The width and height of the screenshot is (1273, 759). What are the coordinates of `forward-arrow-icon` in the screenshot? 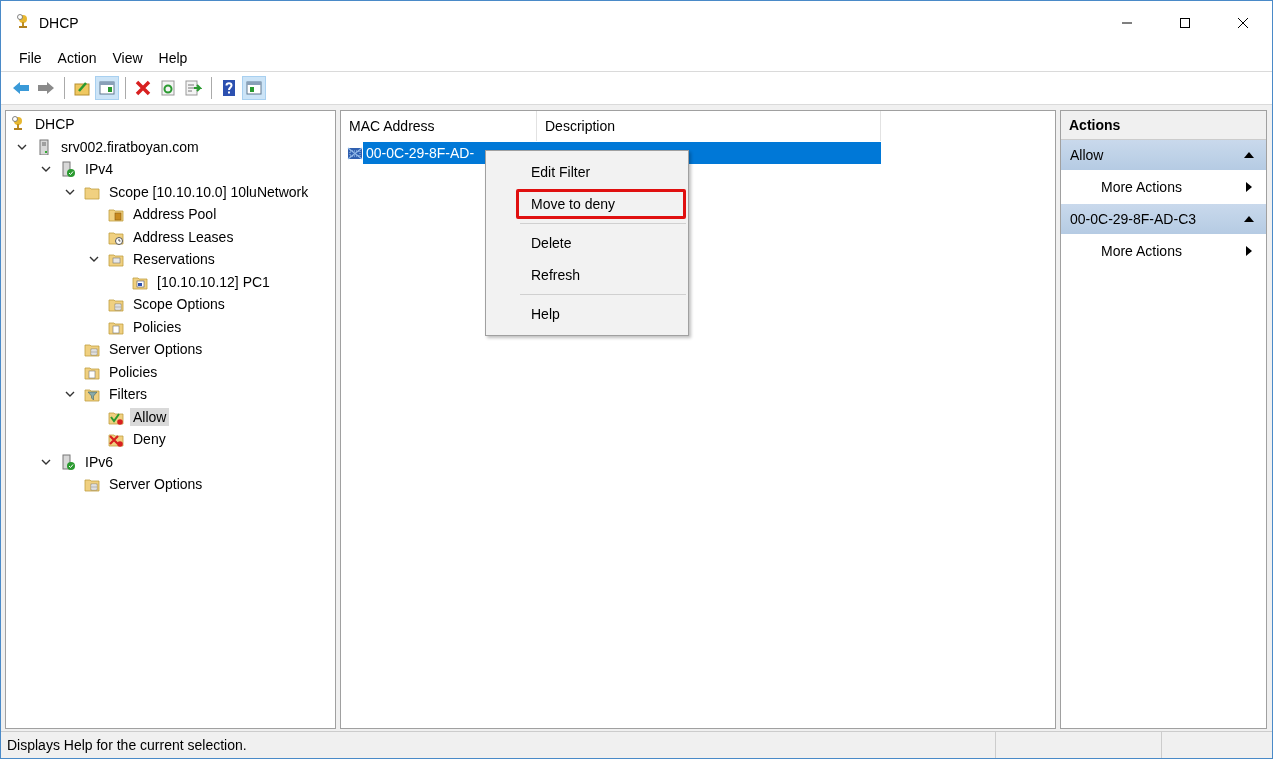 It's located at (46, 88).